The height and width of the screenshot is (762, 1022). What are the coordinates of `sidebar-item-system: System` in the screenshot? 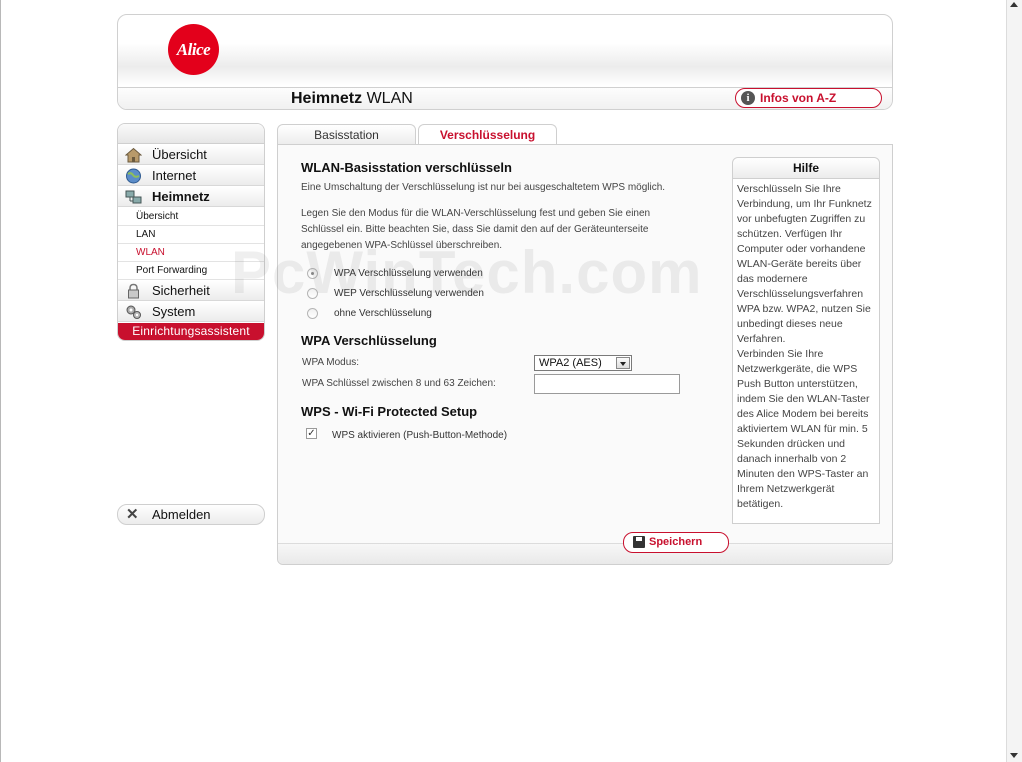 It's located at (191, 312).